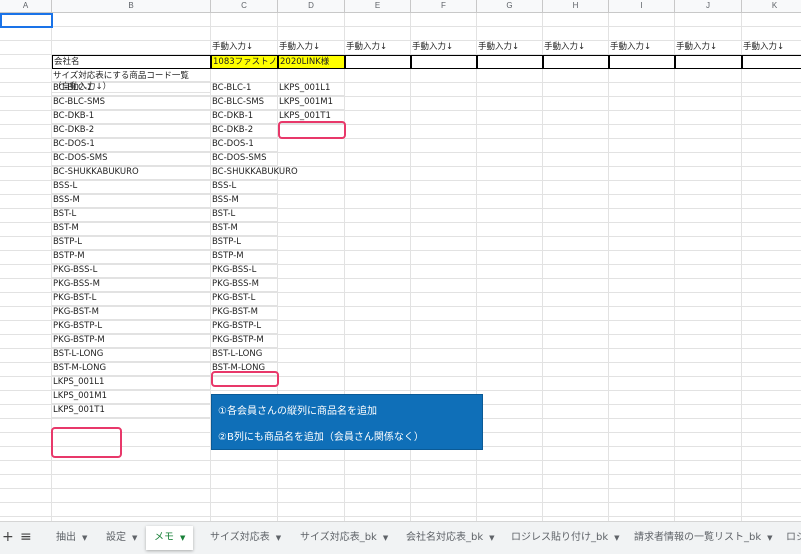 Image resolution: width=801 pixels, height=554 pixels. What do you see at coordinates (244, 327) in the screenshot?
I see `product-code-c: PKG-BSTP-L` at bounding box center [244, 327].